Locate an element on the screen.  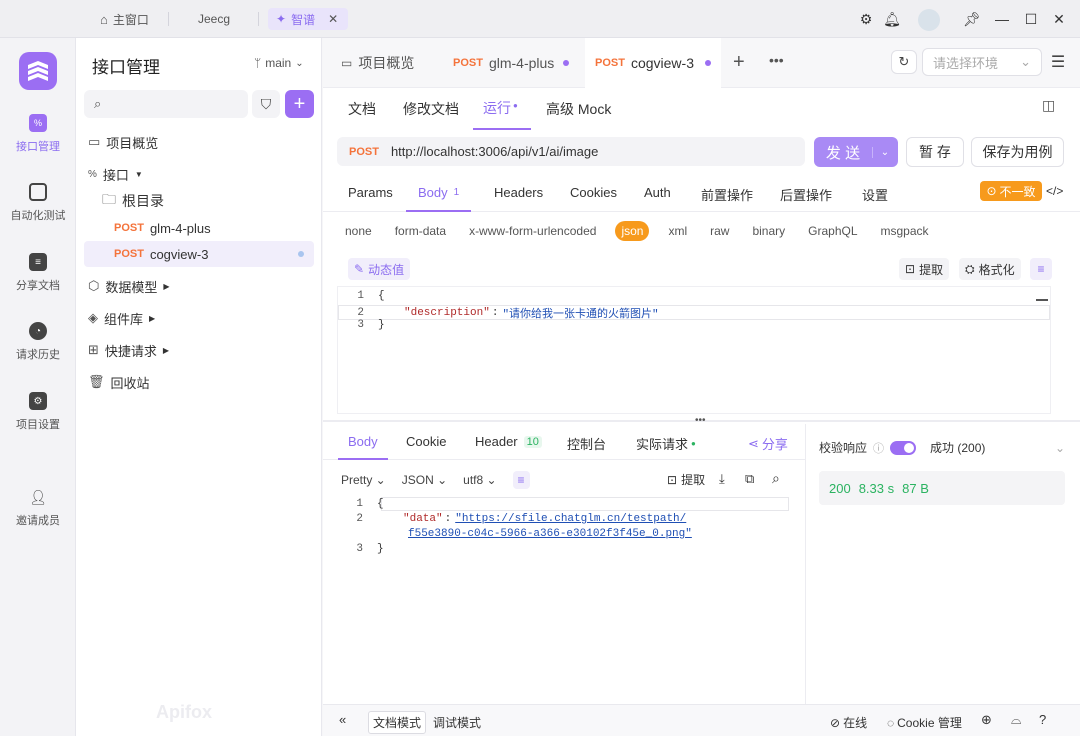
tab-advanced-mock: 高级 Mock is located at coordinates (578, 109).